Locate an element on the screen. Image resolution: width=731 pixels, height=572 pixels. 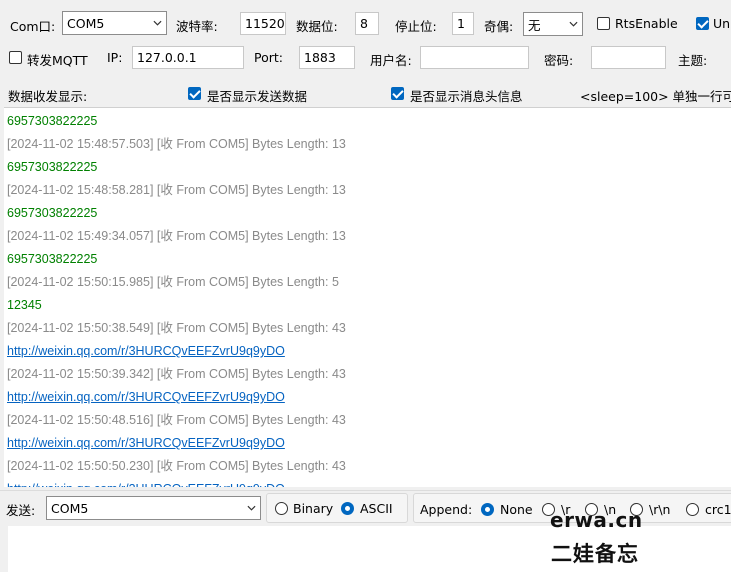
username-field is located at coordinates (474, 57).